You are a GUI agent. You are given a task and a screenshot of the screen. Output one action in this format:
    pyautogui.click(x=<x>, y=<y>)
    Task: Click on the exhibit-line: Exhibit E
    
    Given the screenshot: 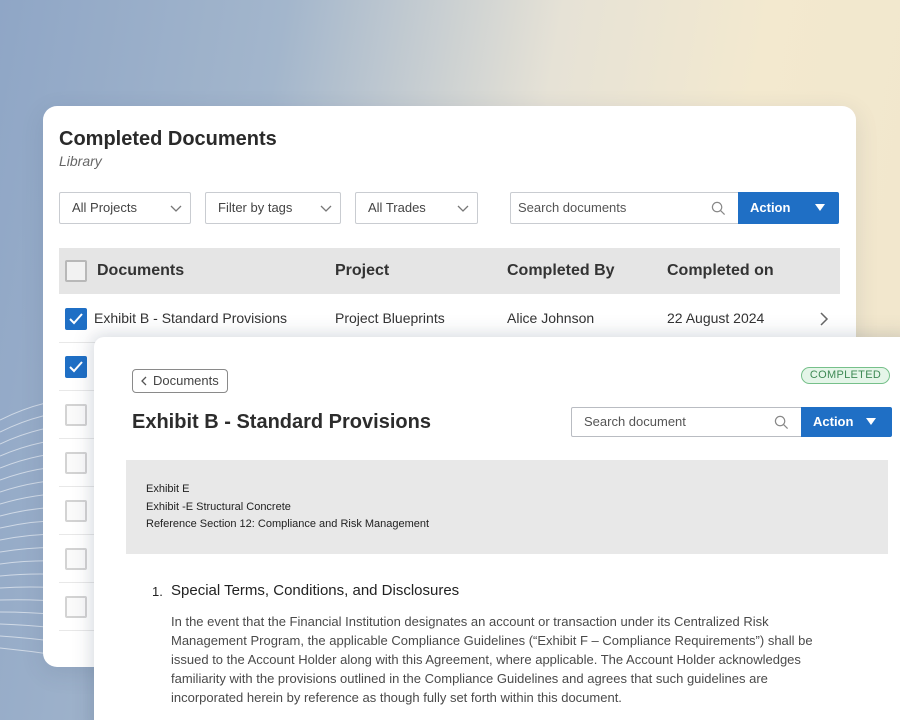 What is the action you would take?
    pyautogui.click(x=168, y=489)
    